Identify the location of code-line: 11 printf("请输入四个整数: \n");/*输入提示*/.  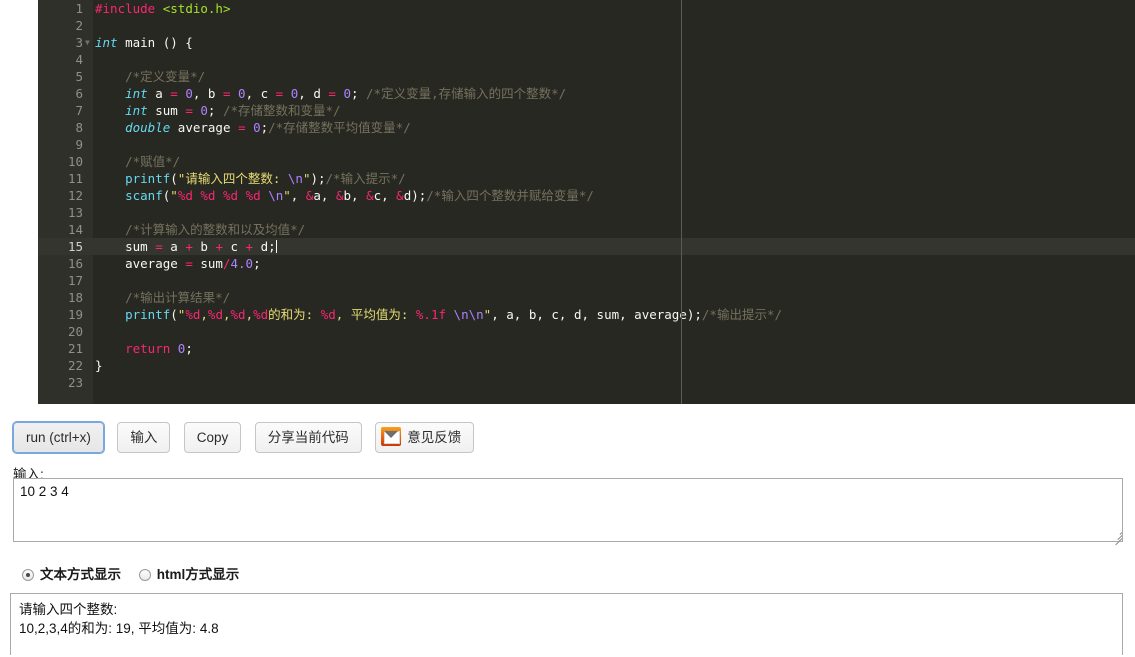
(586, 178).